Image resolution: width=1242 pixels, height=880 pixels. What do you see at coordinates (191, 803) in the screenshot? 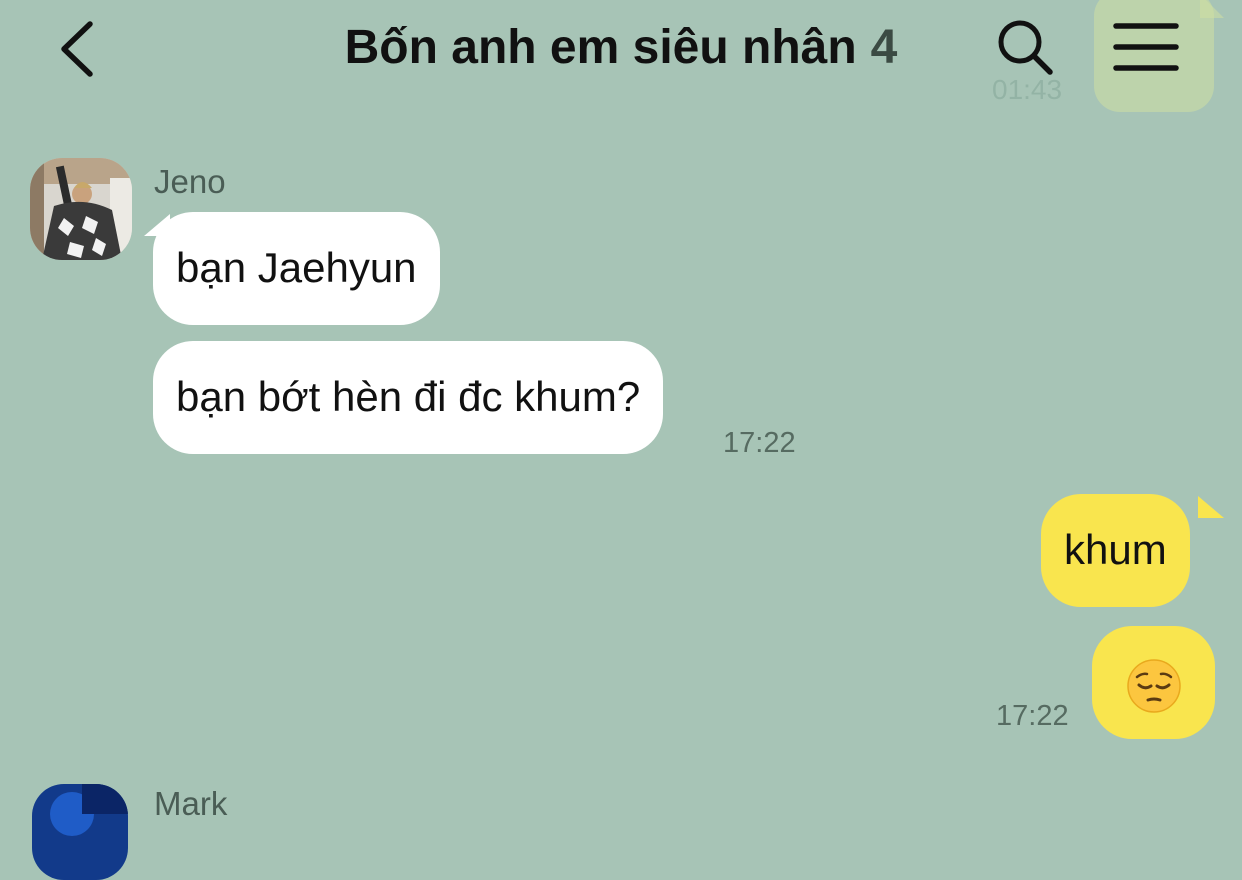
I see `sender-name: Mark` at bounding box center [191, 803].